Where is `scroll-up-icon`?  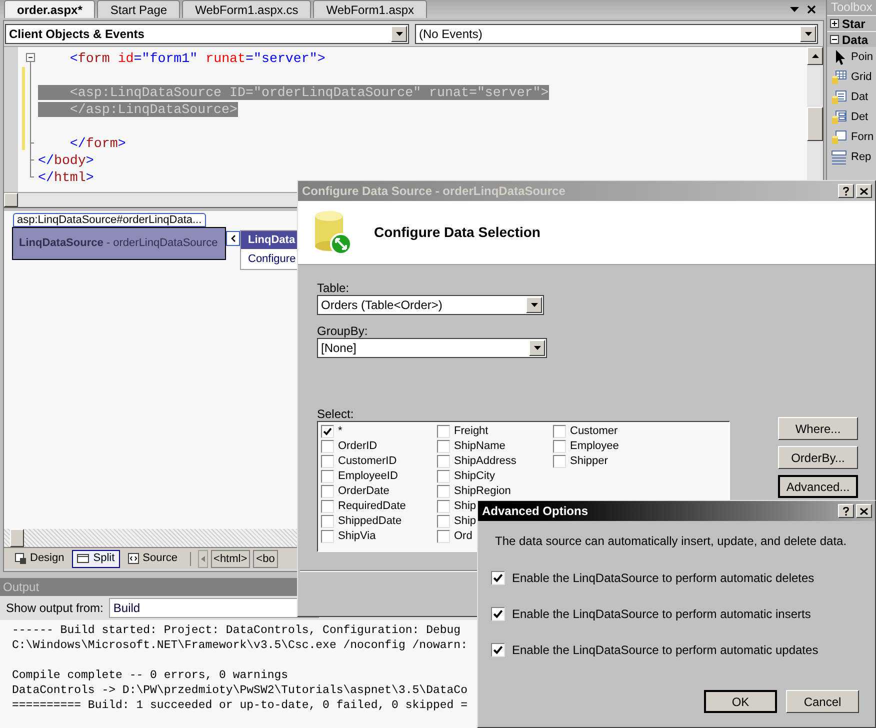
scroll-up-icon is located at coordinates (815, 56).